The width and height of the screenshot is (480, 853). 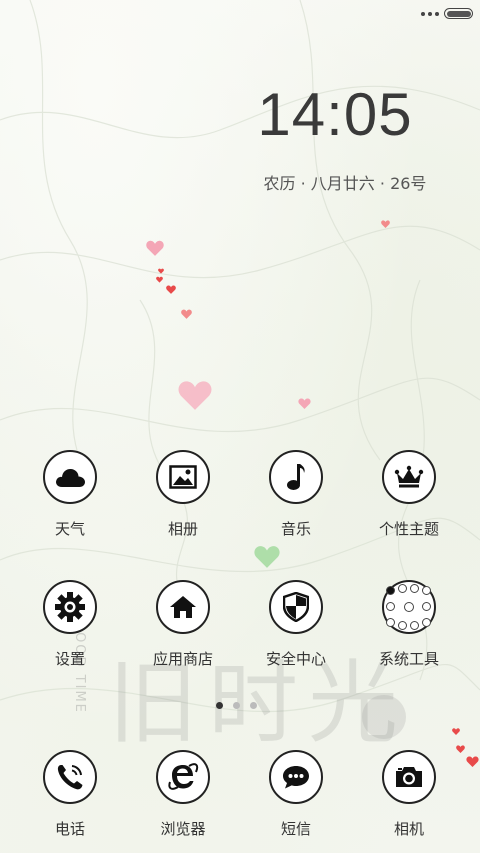 I want to click on weather-icon, so click(x=70, y=477).